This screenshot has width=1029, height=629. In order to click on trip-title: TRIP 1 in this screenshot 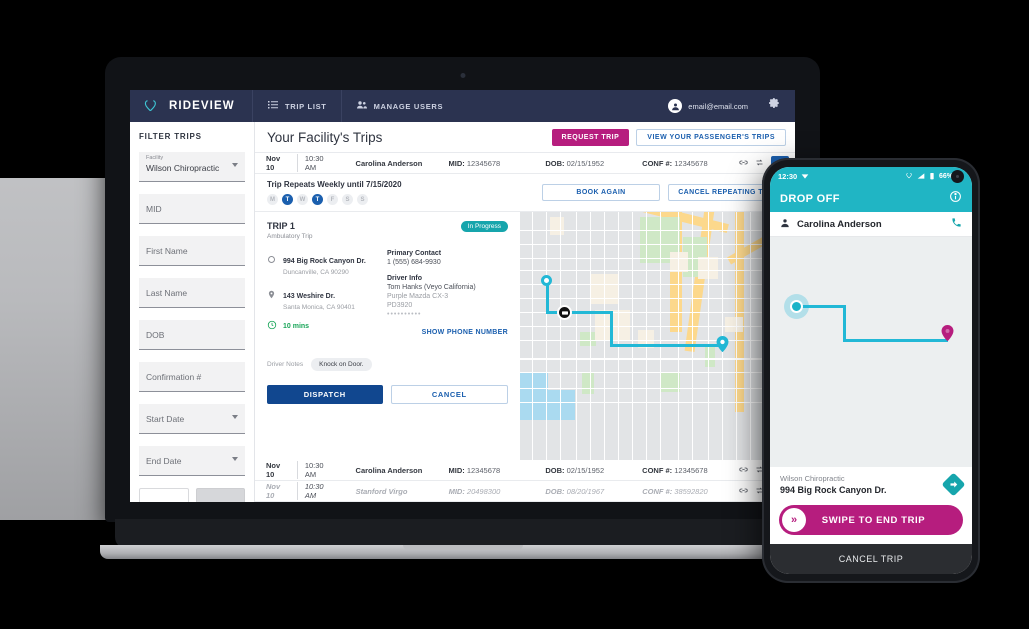, I will do `click(281, 226)`.